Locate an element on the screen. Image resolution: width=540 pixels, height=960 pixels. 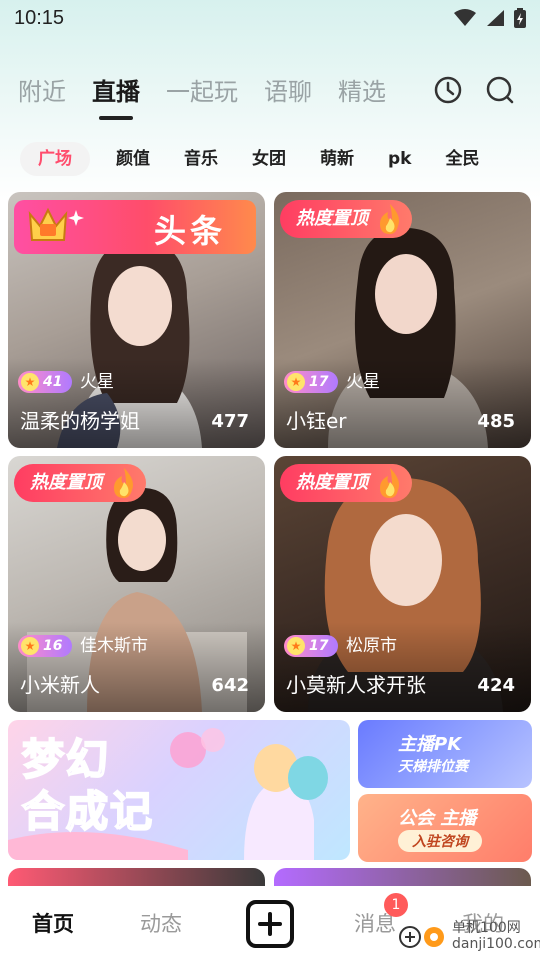
streamer-name: 小钰er is located at coordinates (316, 421).